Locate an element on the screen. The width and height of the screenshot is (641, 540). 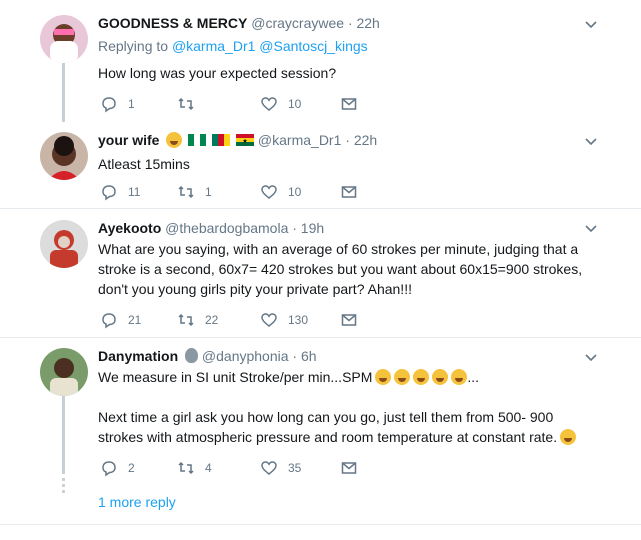
retweet-count: 22 is located at coordinates (212, 320).